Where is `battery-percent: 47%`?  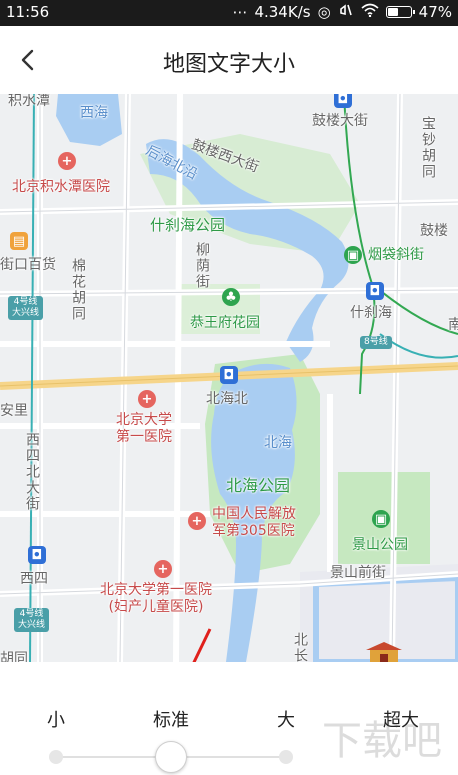
battery-percent: 47% is located at coordinates (435, 12).